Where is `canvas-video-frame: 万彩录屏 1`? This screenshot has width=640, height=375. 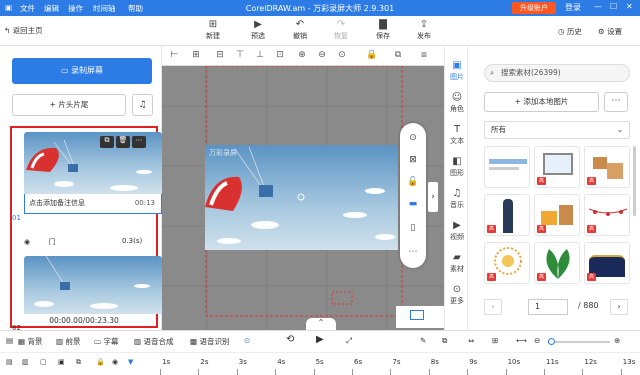
canvas-video-frame: 万彩录屏 1 is located at coordinates (301, 197).